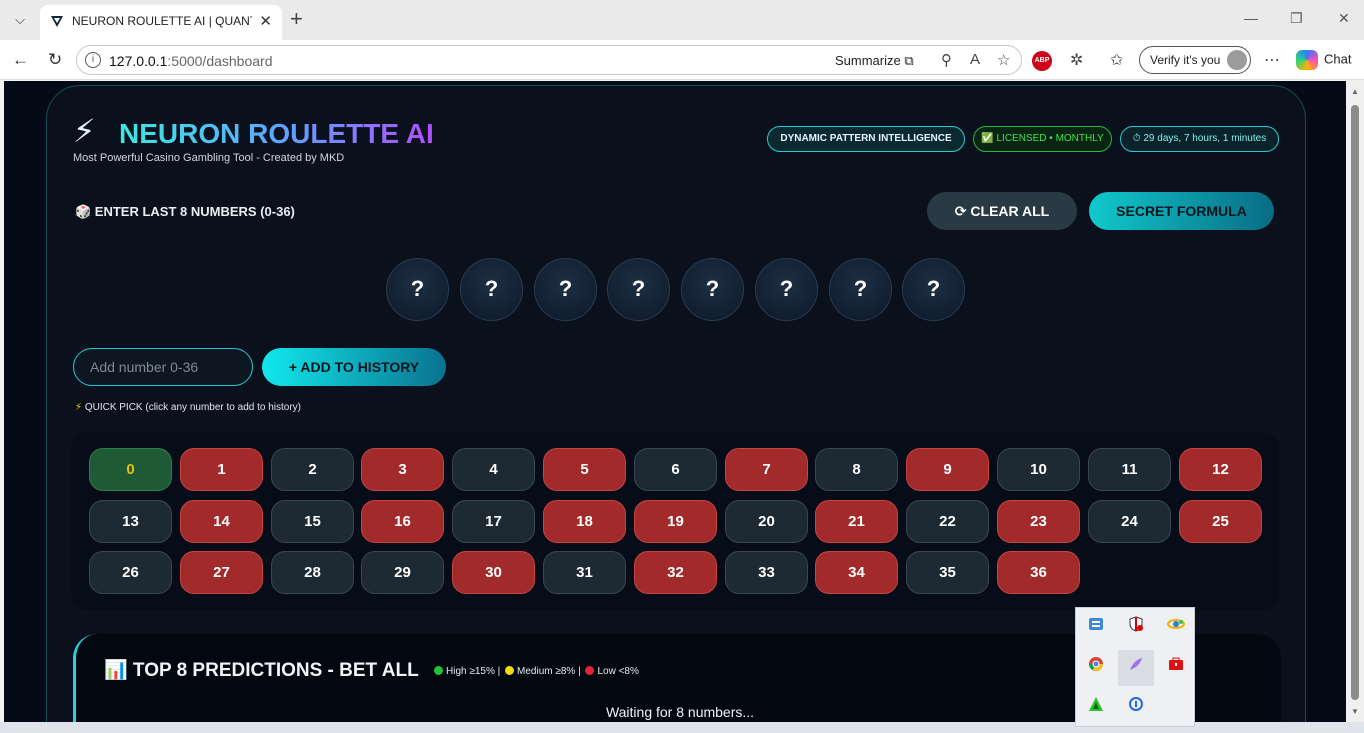 This screenshot has height=733, width=1364. I want to click on clear-all-button: ⟳ CLEAR ALL, so click(1002, 211).